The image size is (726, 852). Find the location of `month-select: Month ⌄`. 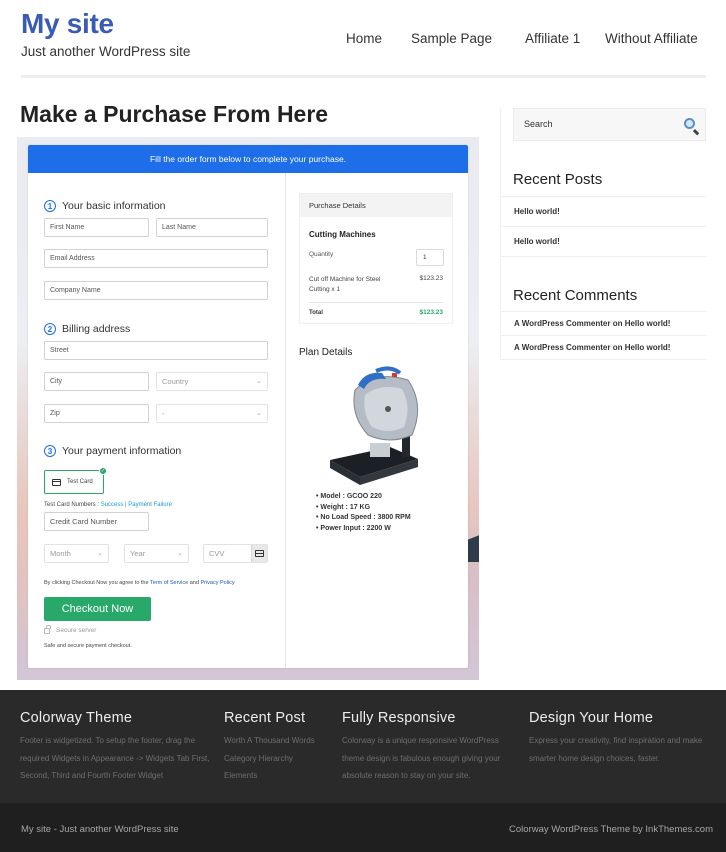

month-select: Month ⌄ is located at coordinates (76, 553).